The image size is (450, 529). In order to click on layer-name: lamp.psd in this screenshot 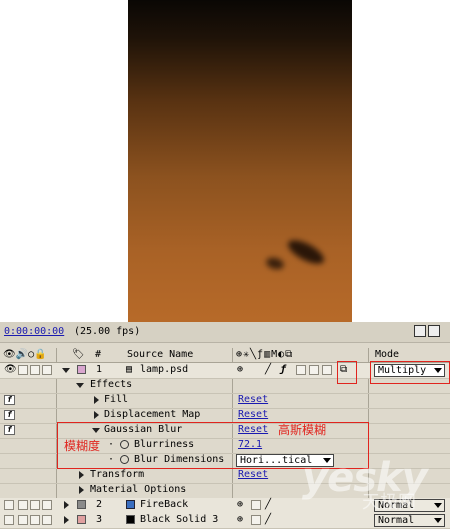, I will do `click(164, 369)`.